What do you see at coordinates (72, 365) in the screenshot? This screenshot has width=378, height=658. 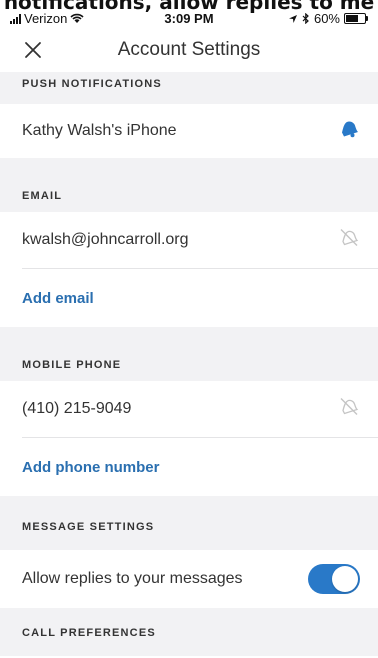 I see `section-header-mobile-label: MOBILE PHONE` at bounding box center [72, 365].